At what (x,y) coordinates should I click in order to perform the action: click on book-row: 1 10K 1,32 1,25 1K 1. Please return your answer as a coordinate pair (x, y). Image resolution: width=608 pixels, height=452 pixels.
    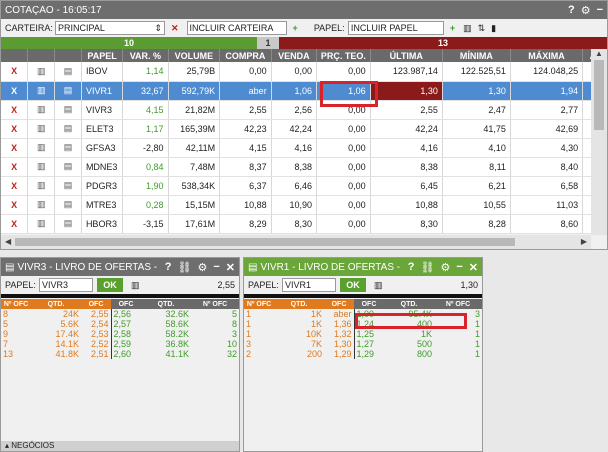
    Looking at the image, I should click on (363, 334).